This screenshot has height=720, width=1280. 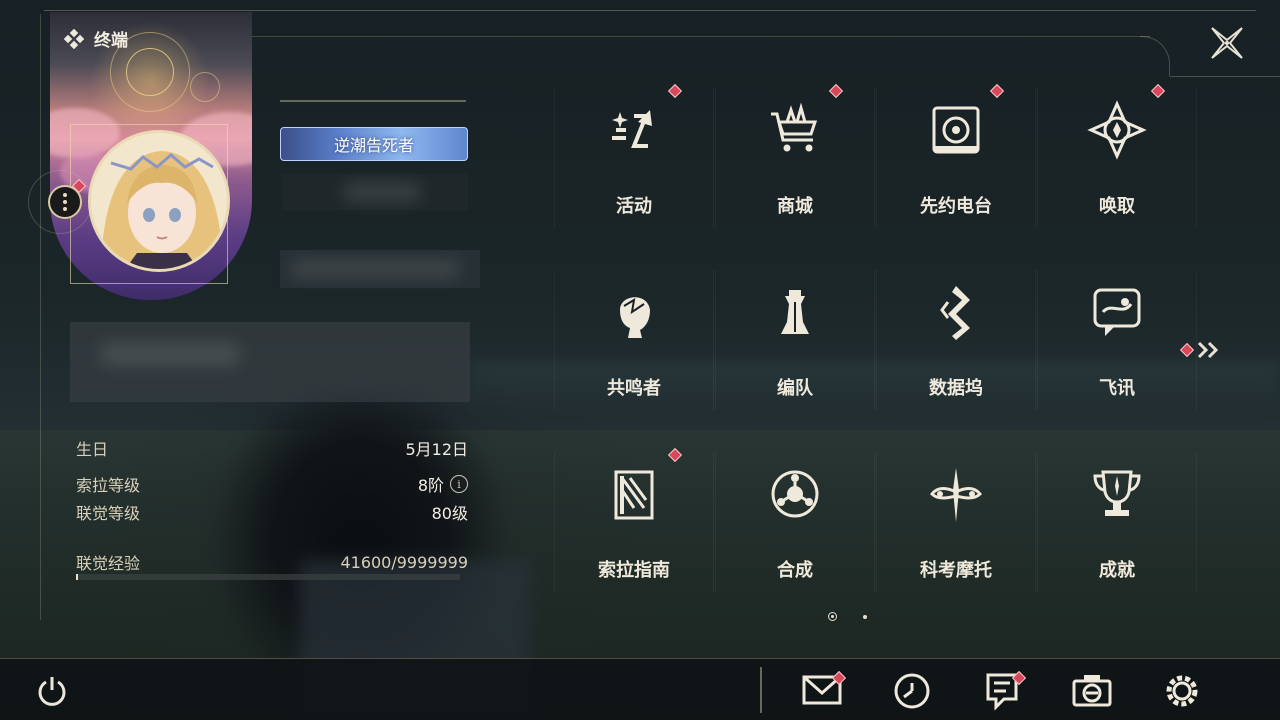 I want to click on terminal-diamond-icon, so click(x=74, y=38).